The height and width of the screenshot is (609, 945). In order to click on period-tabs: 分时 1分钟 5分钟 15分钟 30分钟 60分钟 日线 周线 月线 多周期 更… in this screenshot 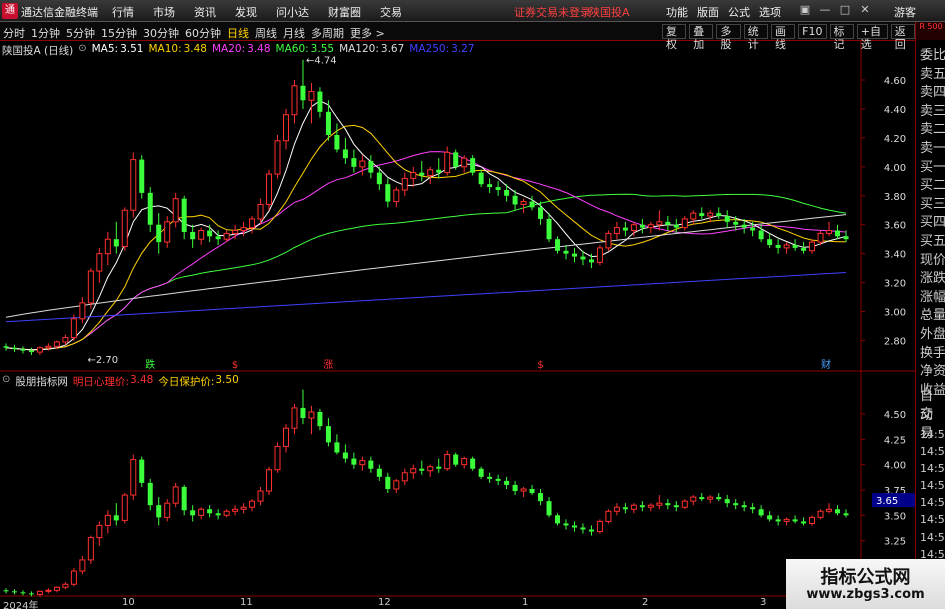, I will do `click(194, 33)`.